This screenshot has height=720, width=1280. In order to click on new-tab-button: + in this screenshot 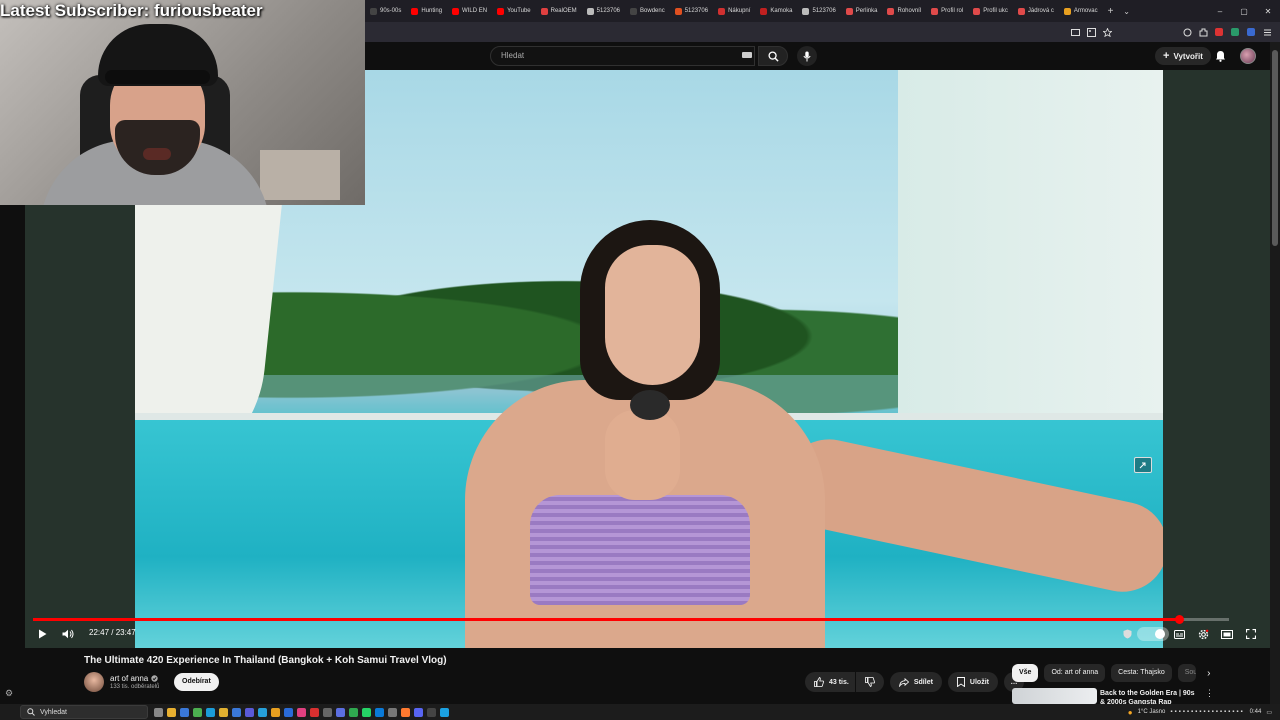, I will do `click(1111, 11)`.